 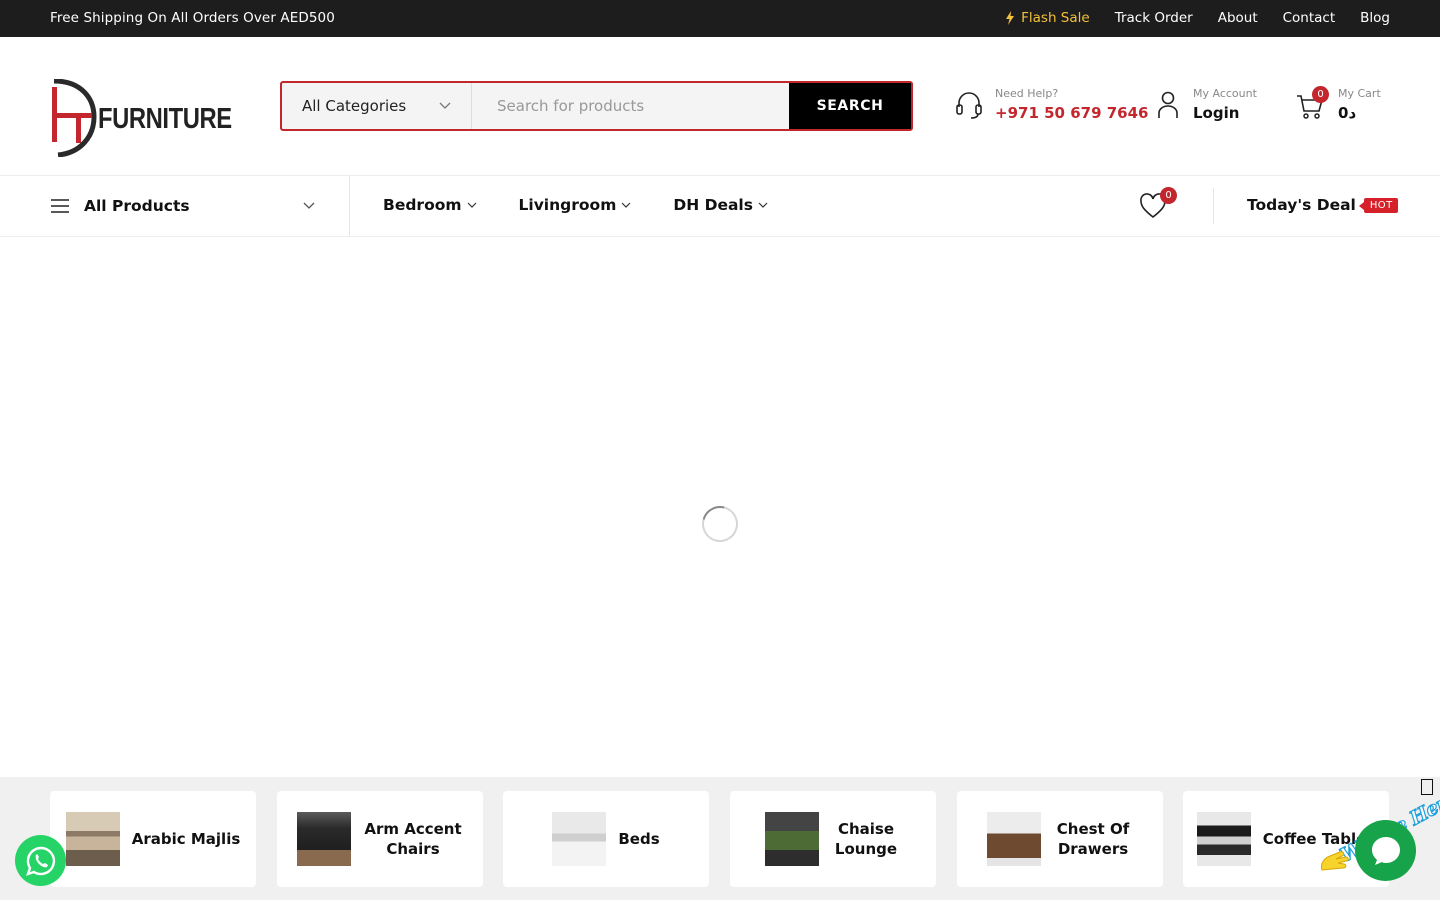 I want to click on login-link: Login, so click(x=1225, y=113).